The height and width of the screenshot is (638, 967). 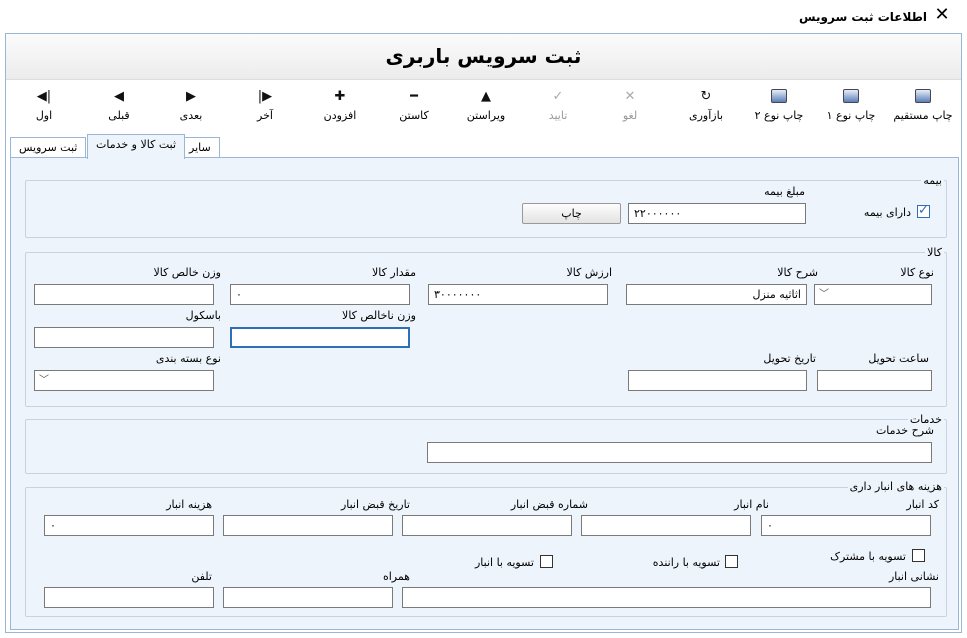 What do you see at coordinates (518, 294) in the screenshot?
I see `goods-value-field: ۳۰۰۰۰۰۰۰` at bounding box center [518, 294].